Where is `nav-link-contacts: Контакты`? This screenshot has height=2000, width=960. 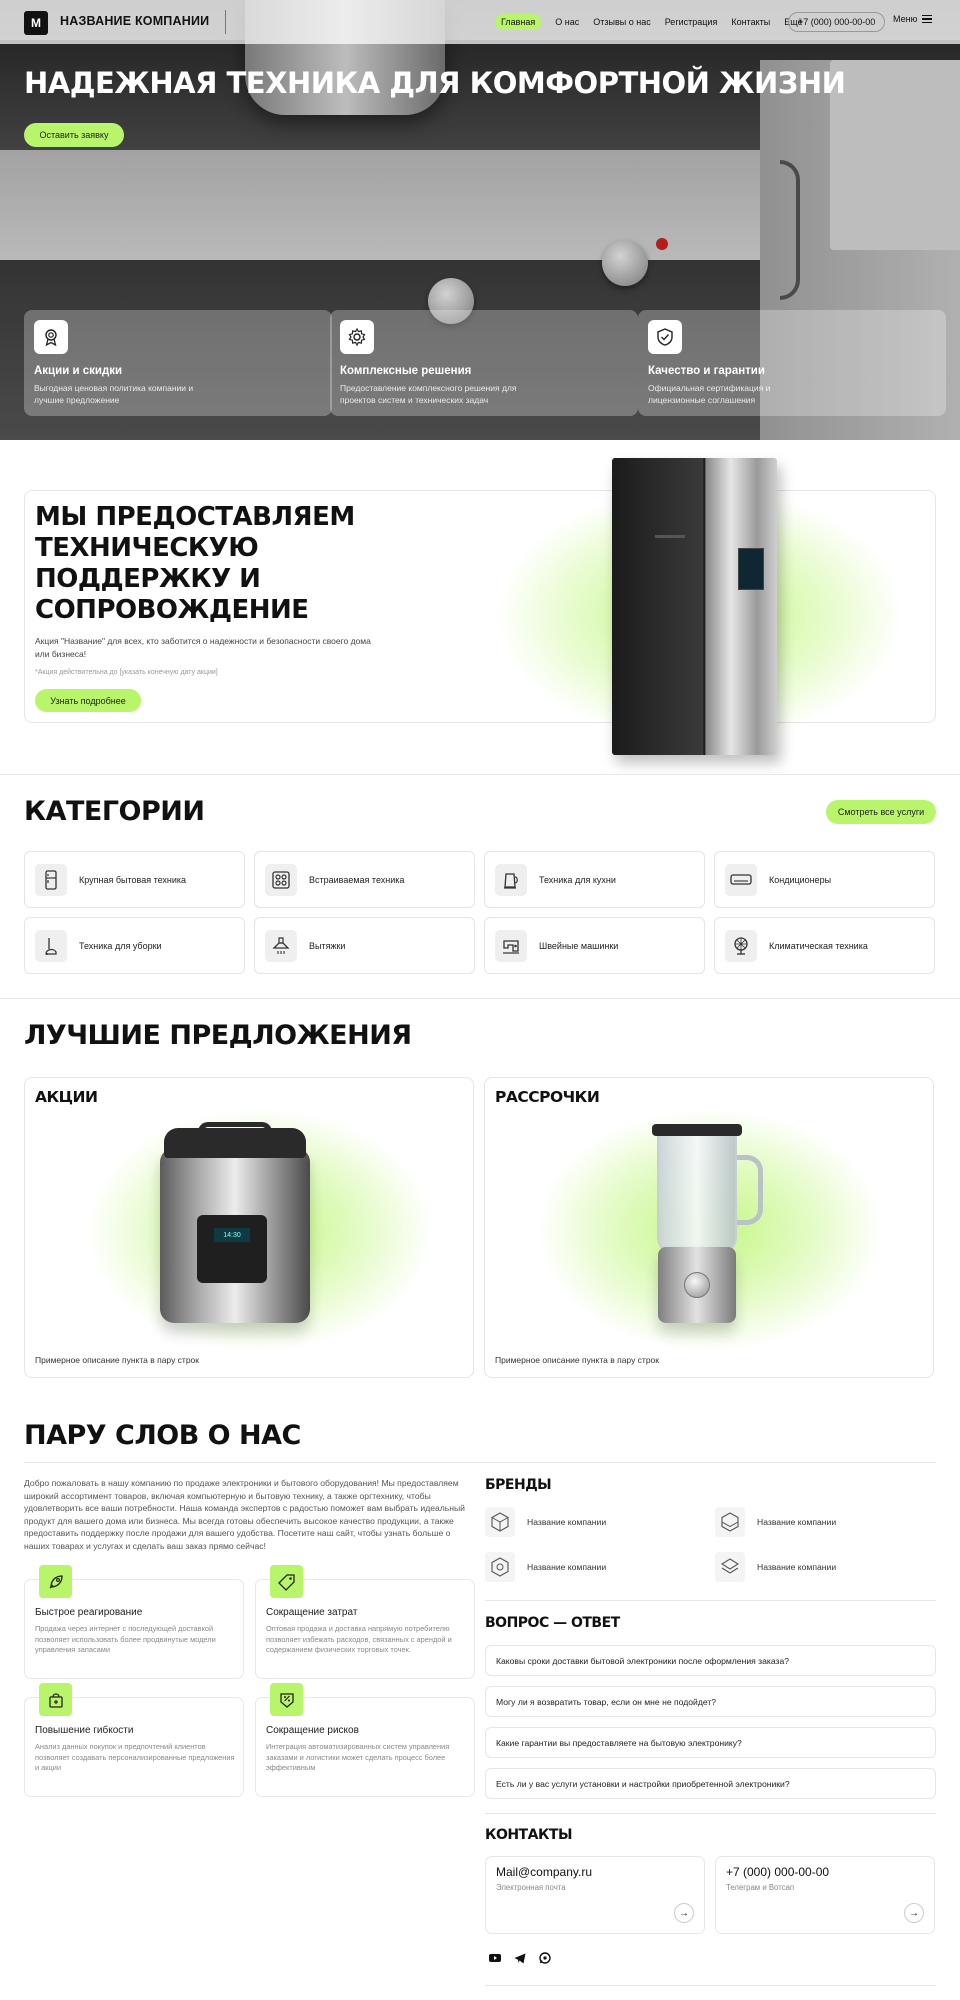
nav-link-contacts: Контакты is located at coordinates (750, 22).